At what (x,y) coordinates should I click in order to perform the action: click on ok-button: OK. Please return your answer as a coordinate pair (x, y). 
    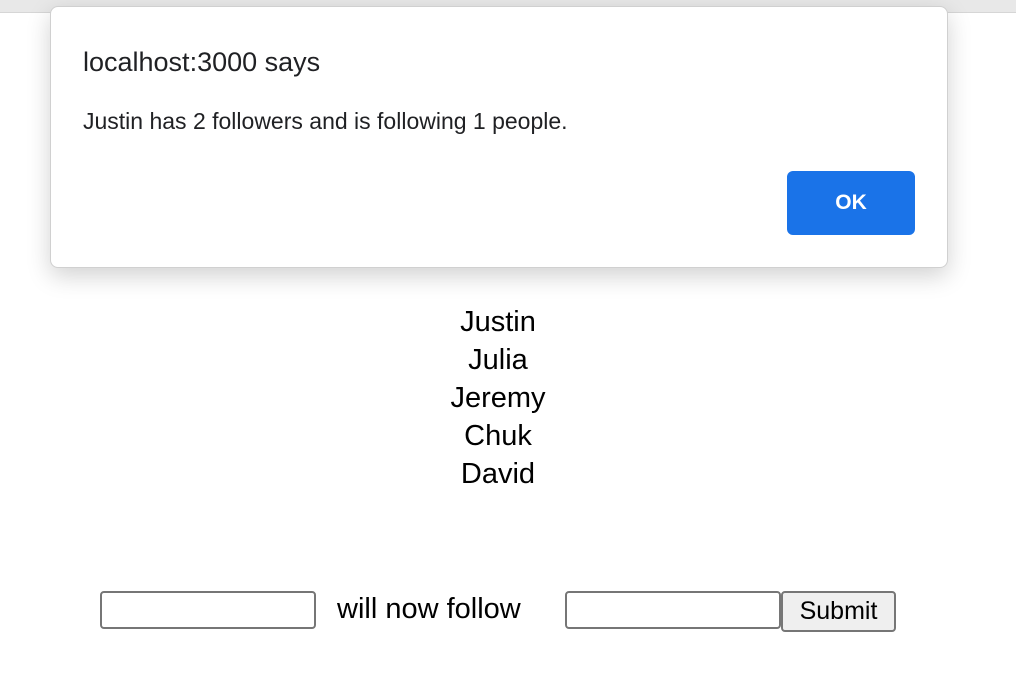
    Looking at the image, I should click on (851, 203).